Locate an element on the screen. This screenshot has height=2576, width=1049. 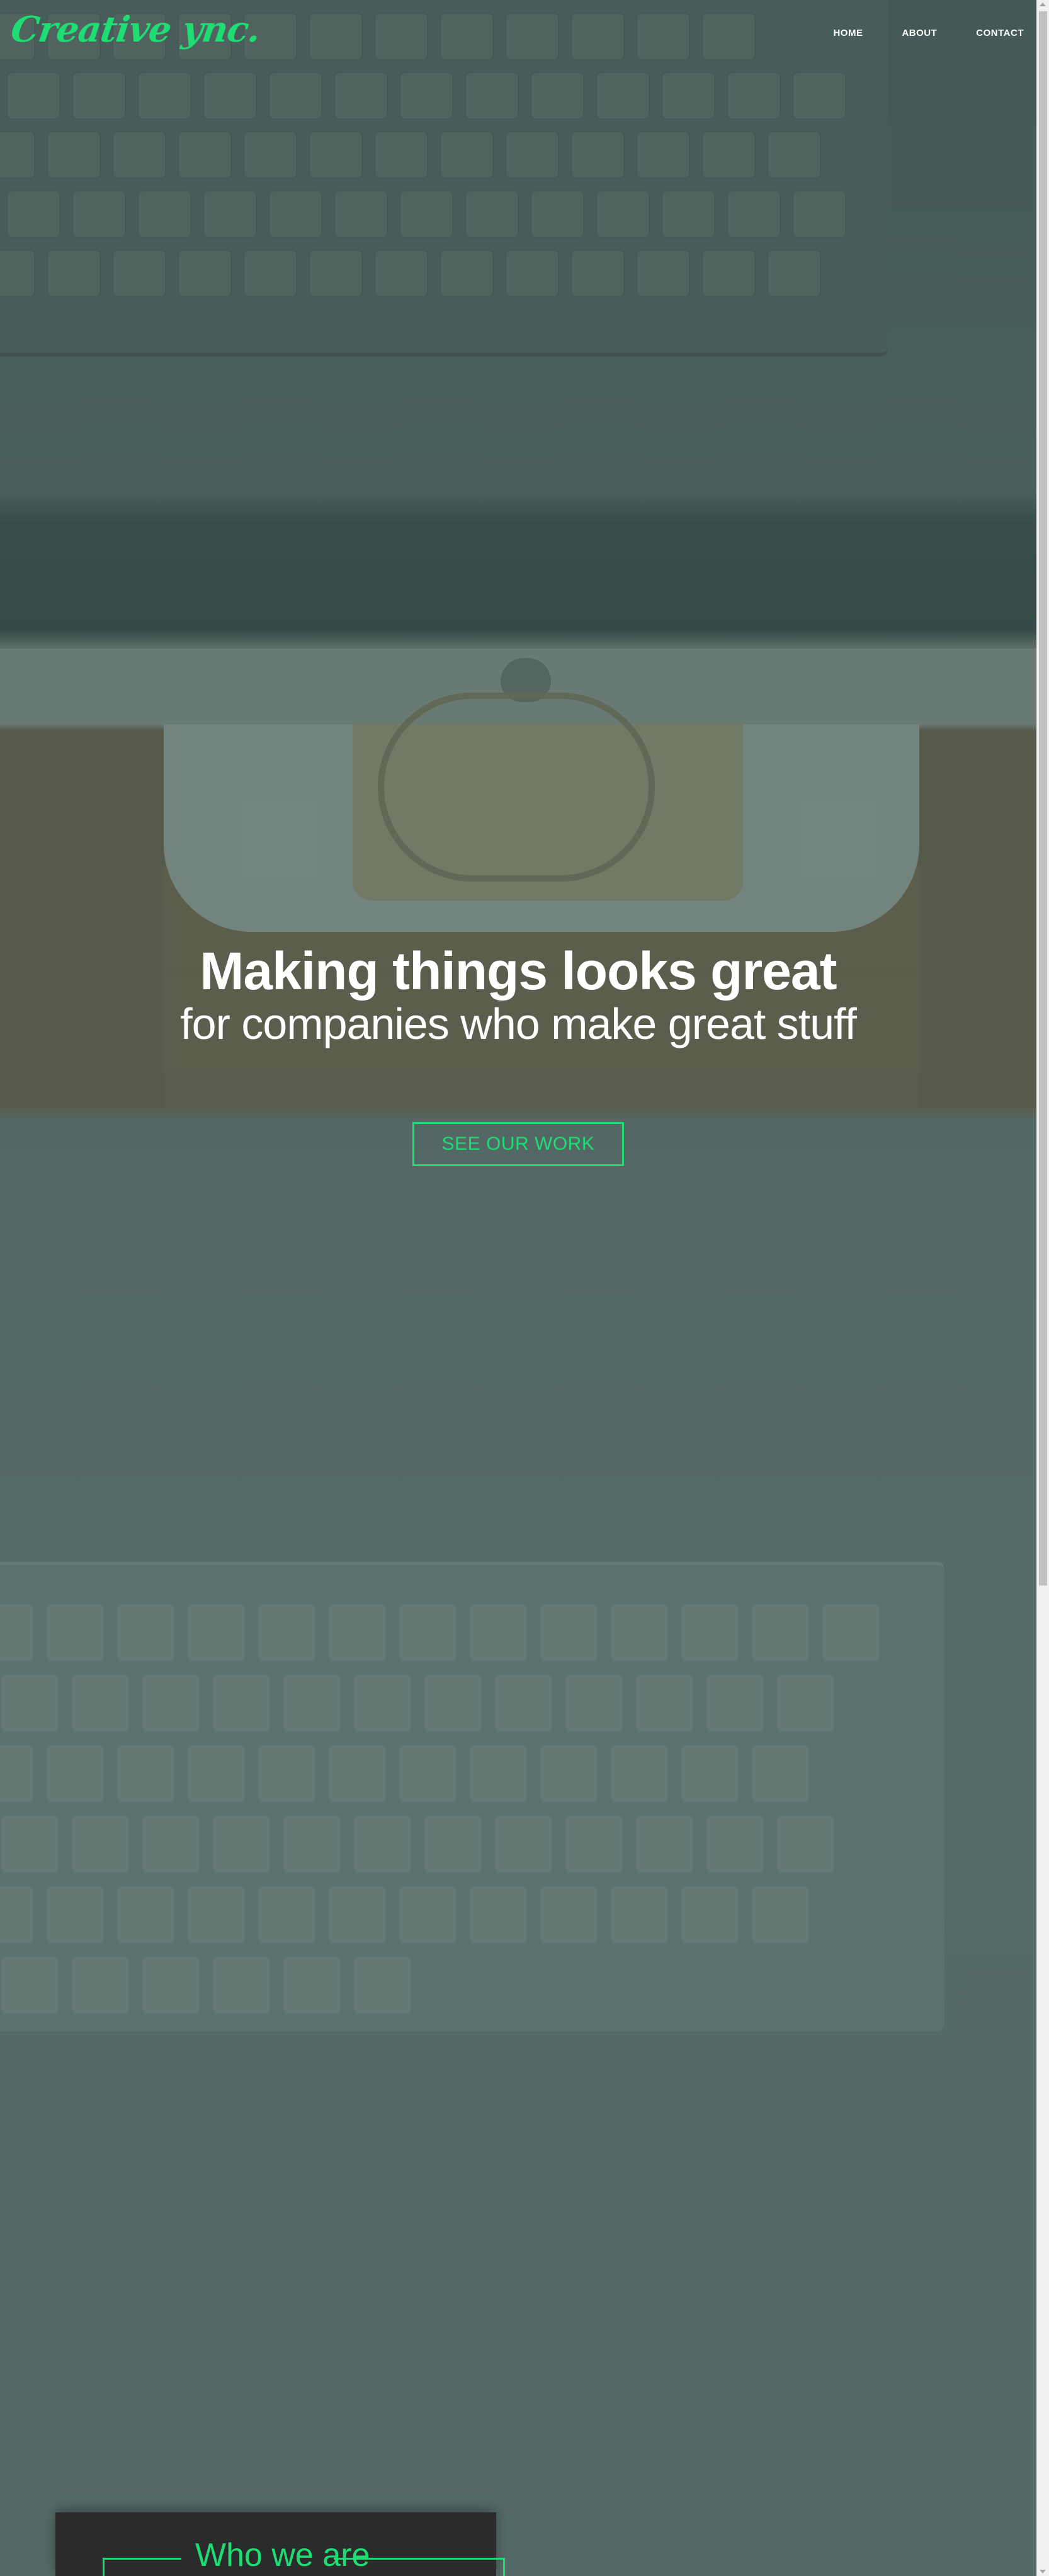
nav-item-about: ABOUT is located at coordinates (900, 33).